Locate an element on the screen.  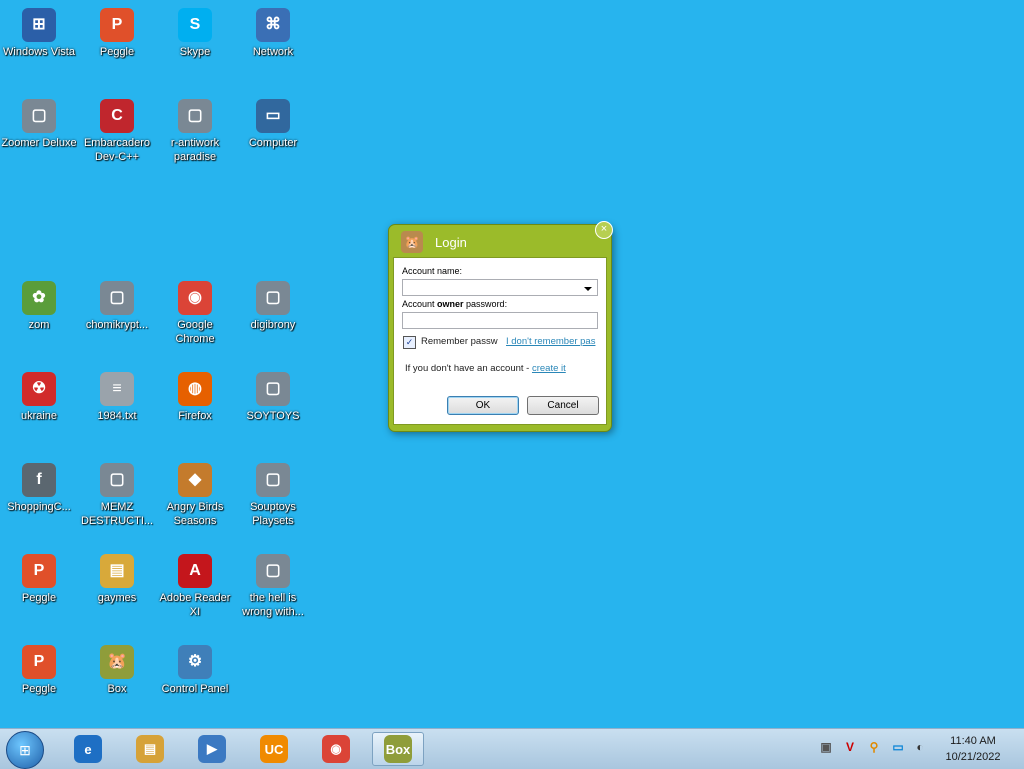
desktop-icon: 🐹 Box is located at coordinates (117, 668).